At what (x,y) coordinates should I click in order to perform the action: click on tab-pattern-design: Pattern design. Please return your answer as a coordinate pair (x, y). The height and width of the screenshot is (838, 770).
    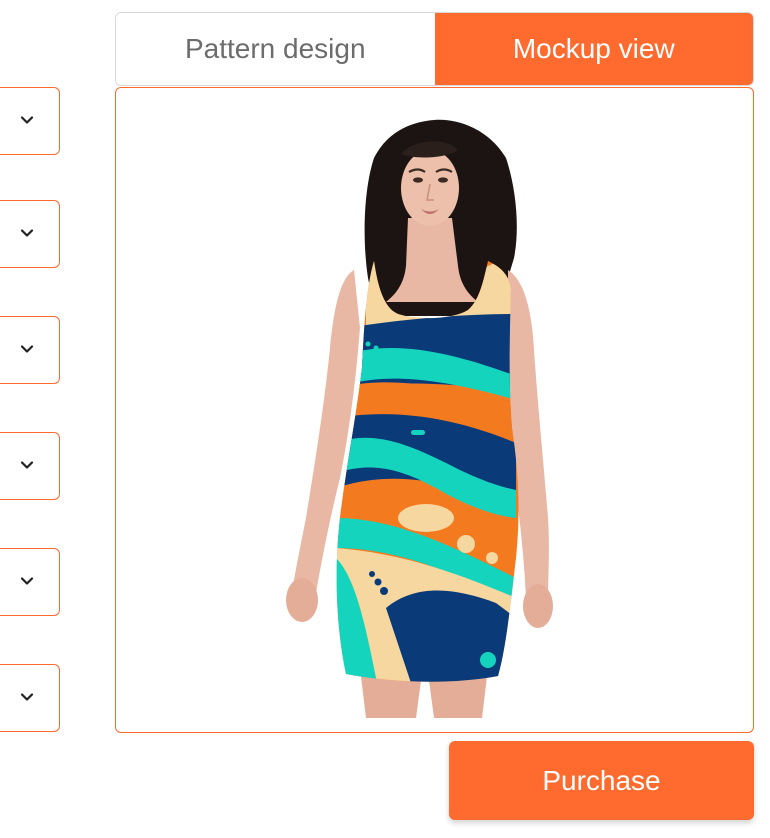
    Looking at the image, I should click on (275, 49).